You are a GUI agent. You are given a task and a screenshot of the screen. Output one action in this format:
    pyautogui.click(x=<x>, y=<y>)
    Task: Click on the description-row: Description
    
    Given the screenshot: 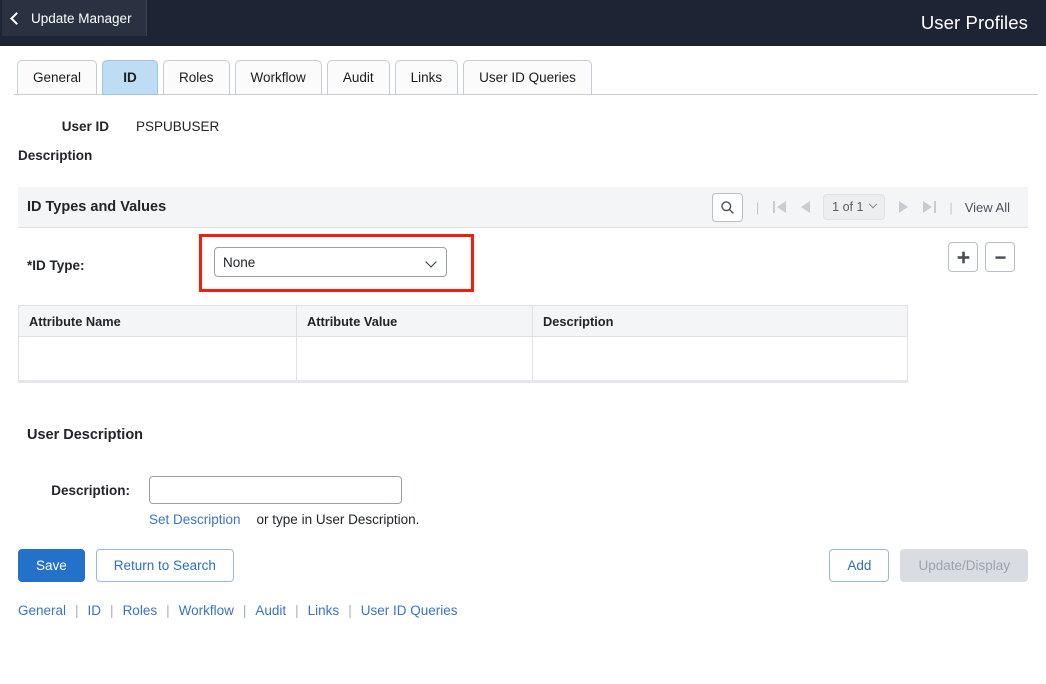 What is the action you would take?
    pyautogui.click(x=523, y=155)
    